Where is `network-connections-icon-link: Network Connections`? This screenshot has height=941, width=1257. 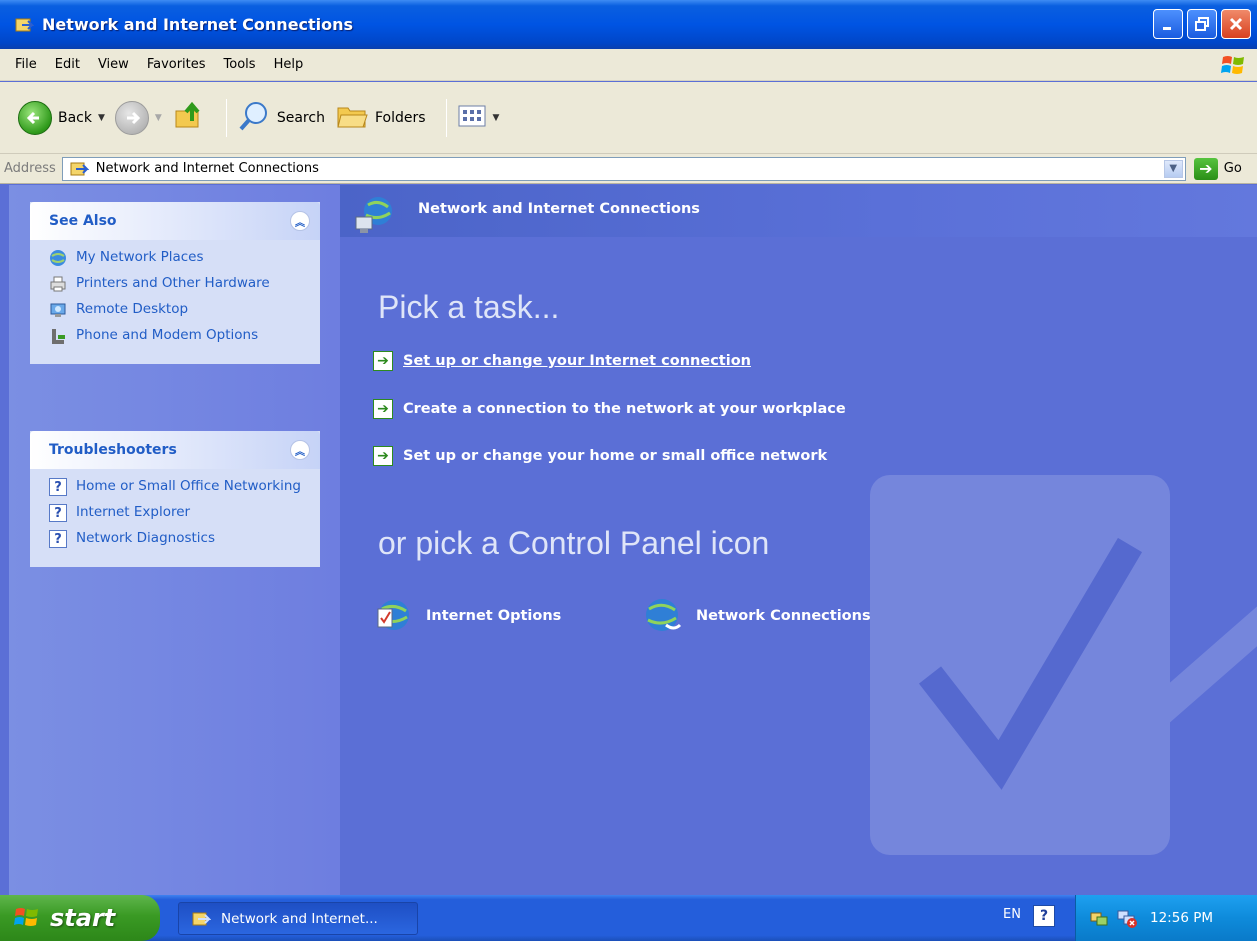
network-connections-icon-link: Network Connections is located at coordinates (755, 616).